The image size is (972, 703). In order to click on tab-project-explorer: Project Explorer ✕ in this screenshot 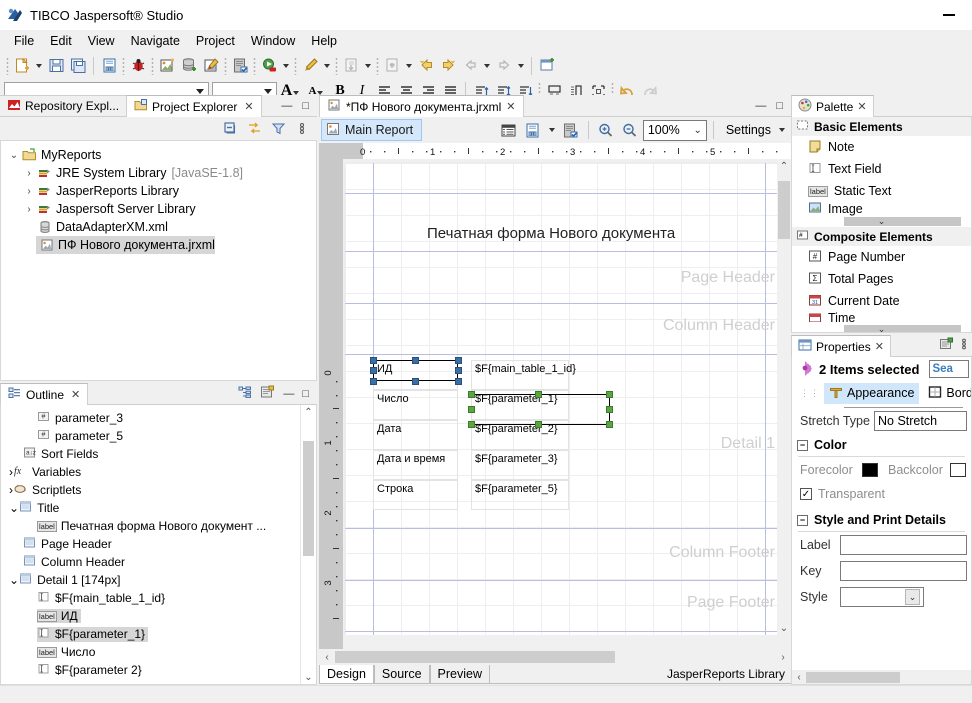, I will do `click(194, 106)`.